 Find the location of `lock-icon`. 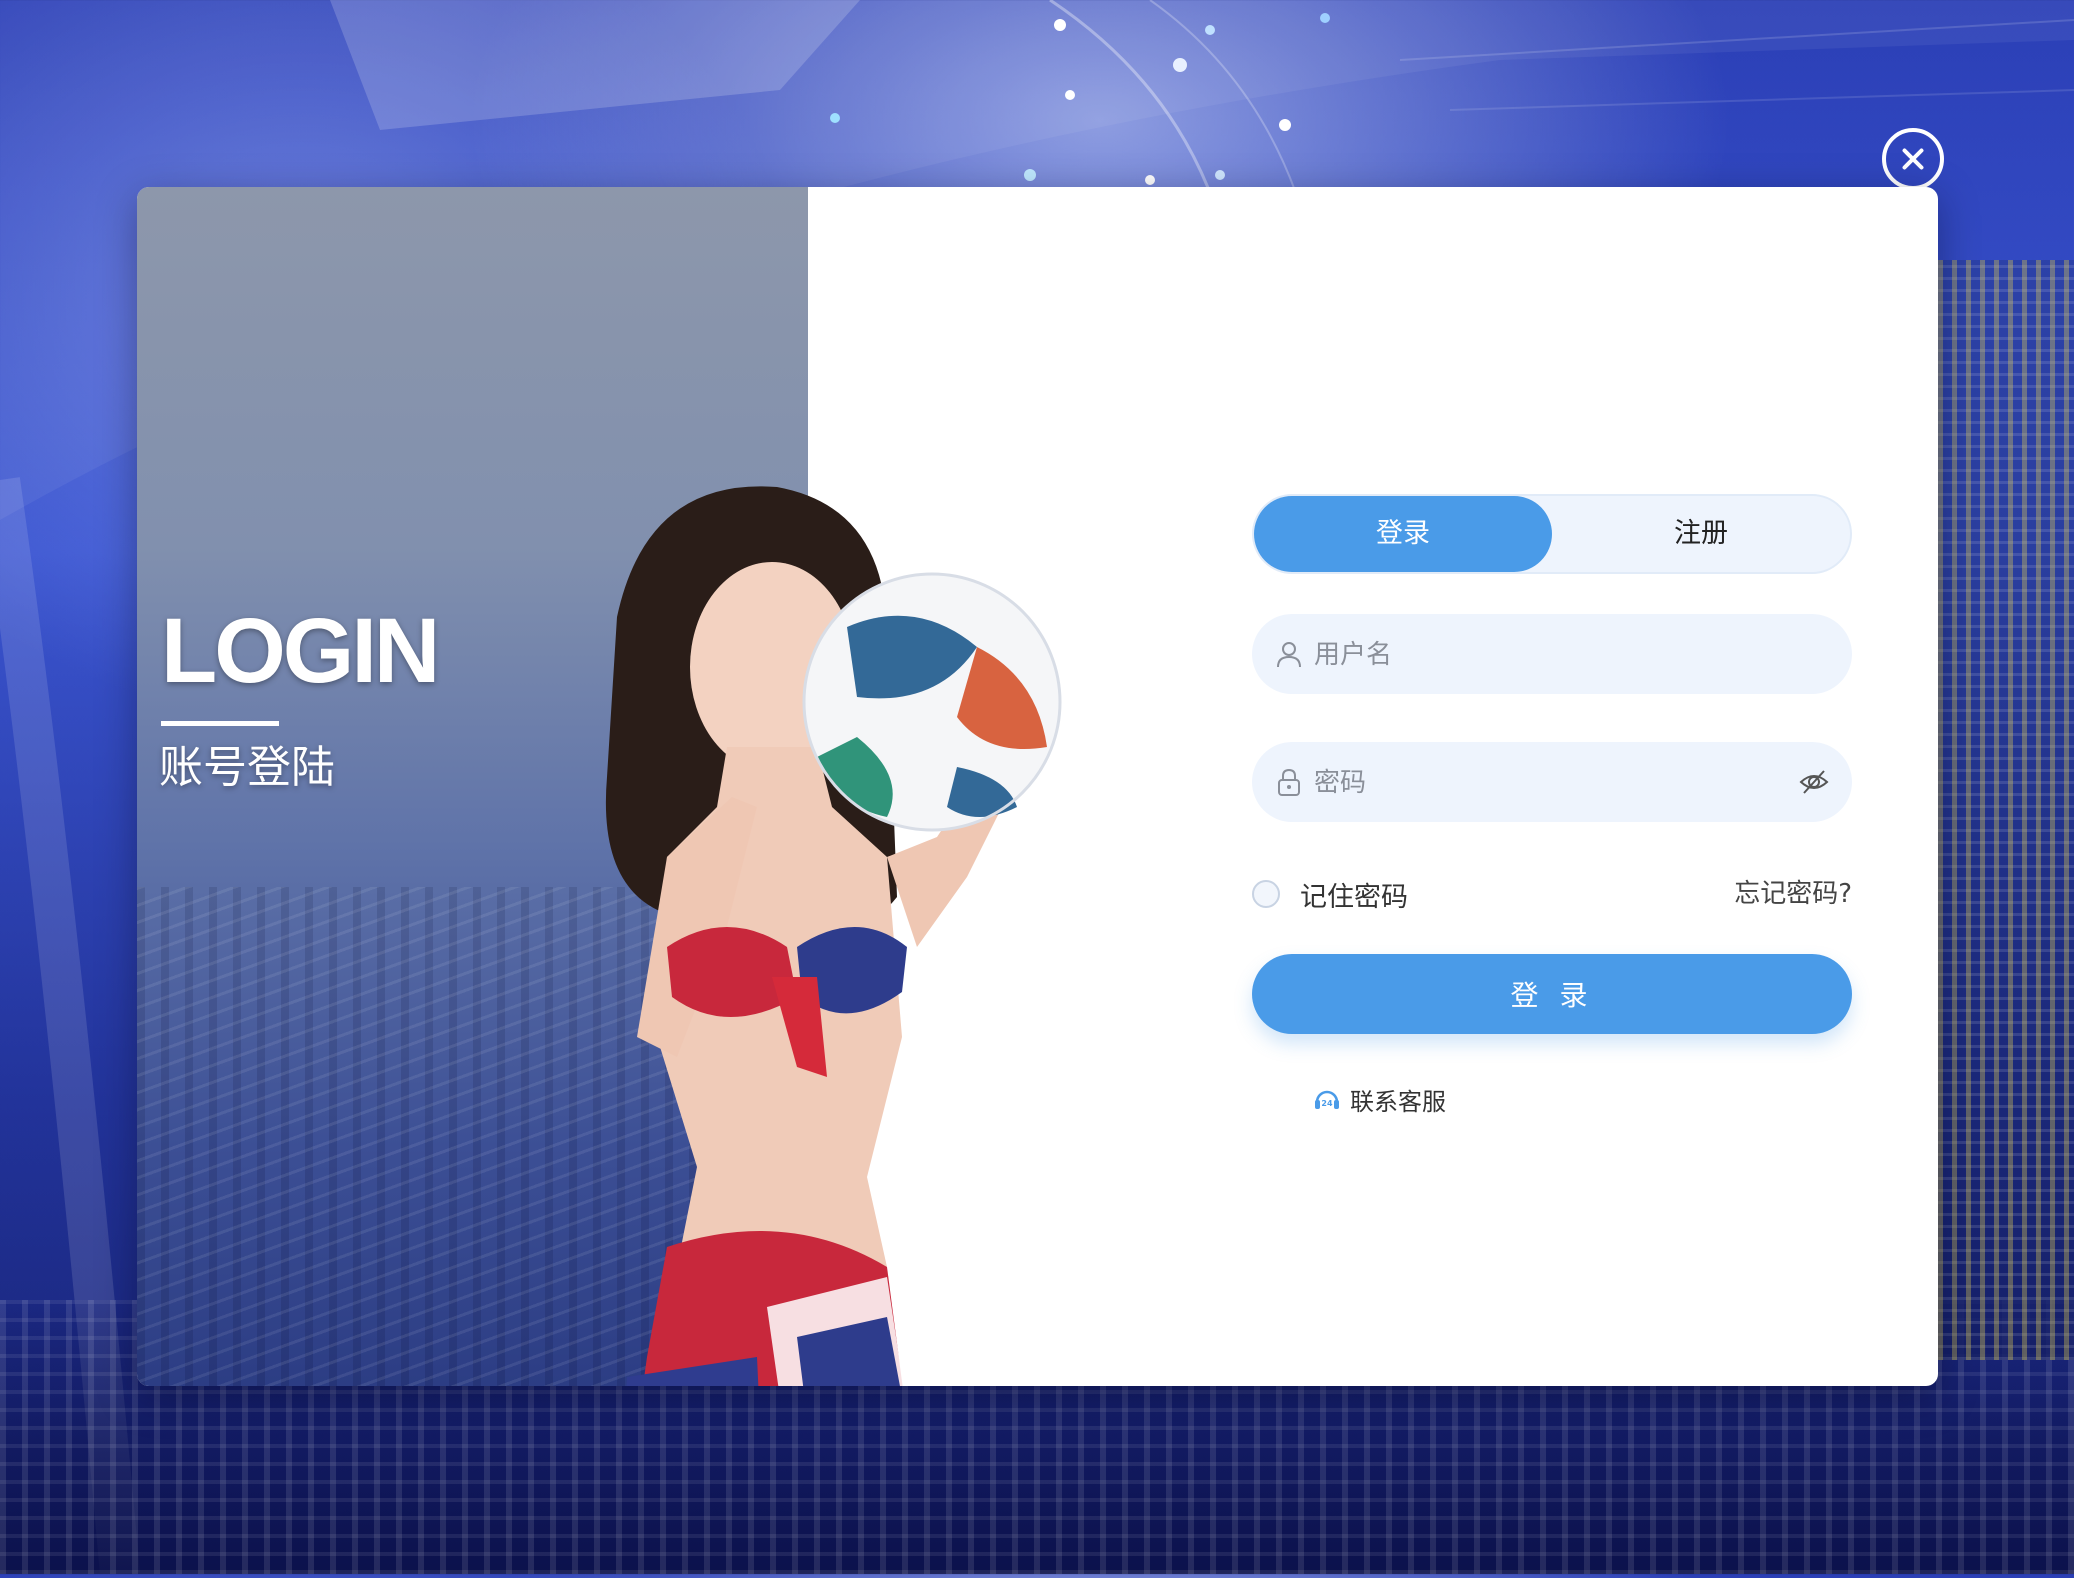

lock-icon is located at coordinates (1289, 782).